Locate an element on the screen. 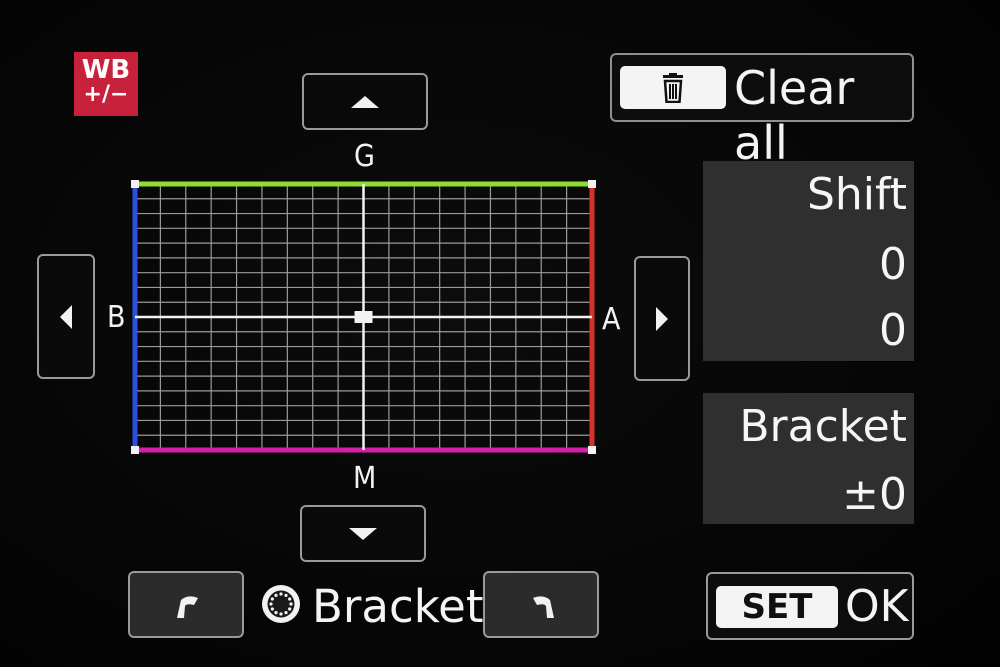 The image size is (1000, 667). ok-label: OK is located at coordinates (877, 606).